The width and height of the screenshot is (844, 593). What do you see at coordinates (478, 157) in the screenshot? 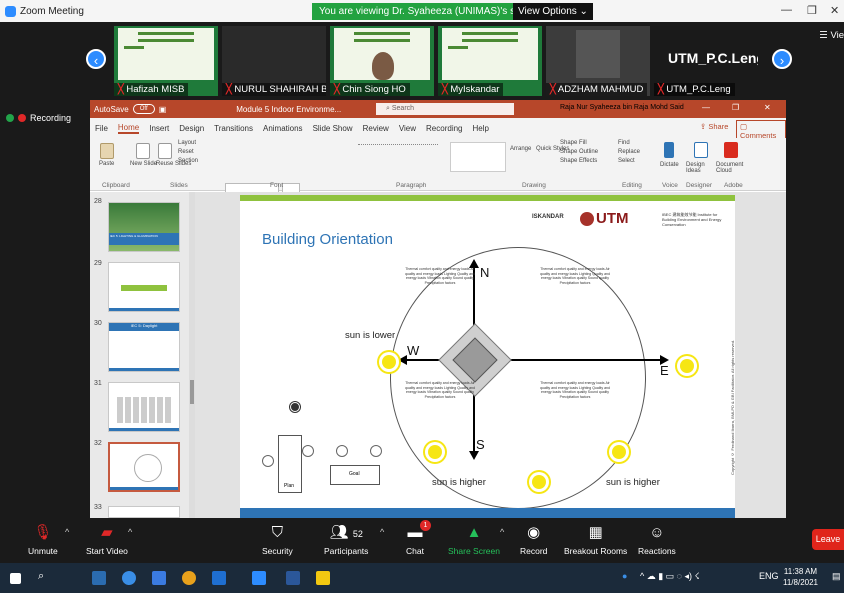
I see `shapes-gallery` at bounding box center [478, 157].